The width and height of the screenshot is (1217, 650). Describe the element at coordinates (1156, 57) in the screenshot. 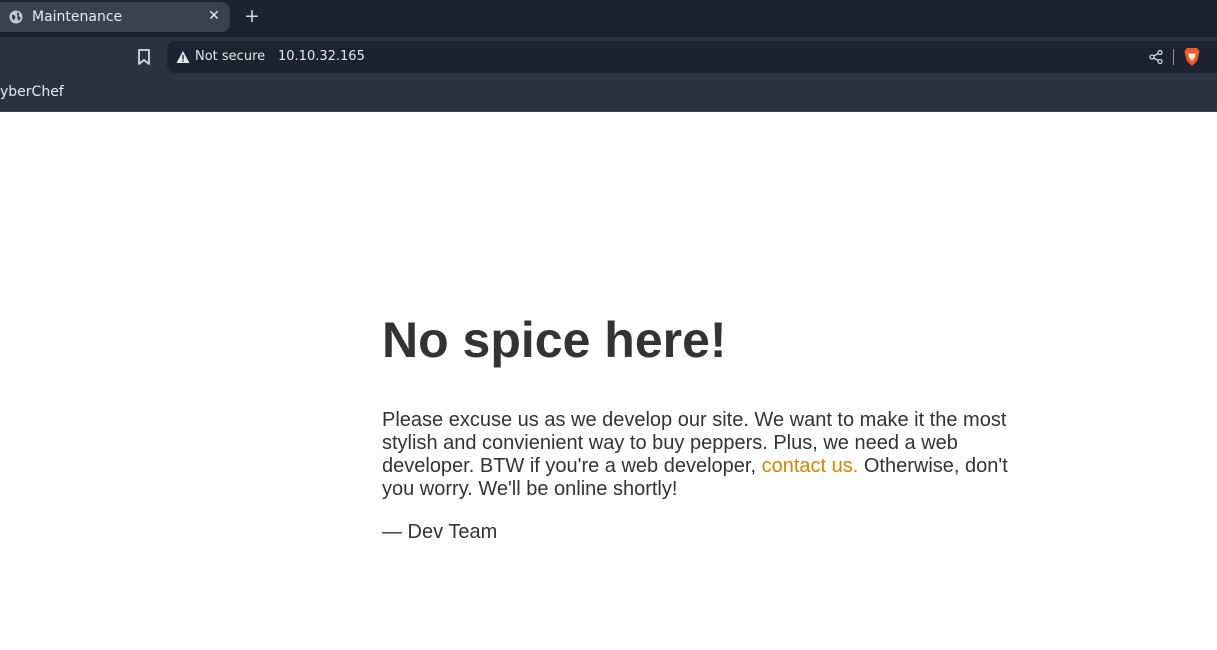

I see `share-icon` at that location.